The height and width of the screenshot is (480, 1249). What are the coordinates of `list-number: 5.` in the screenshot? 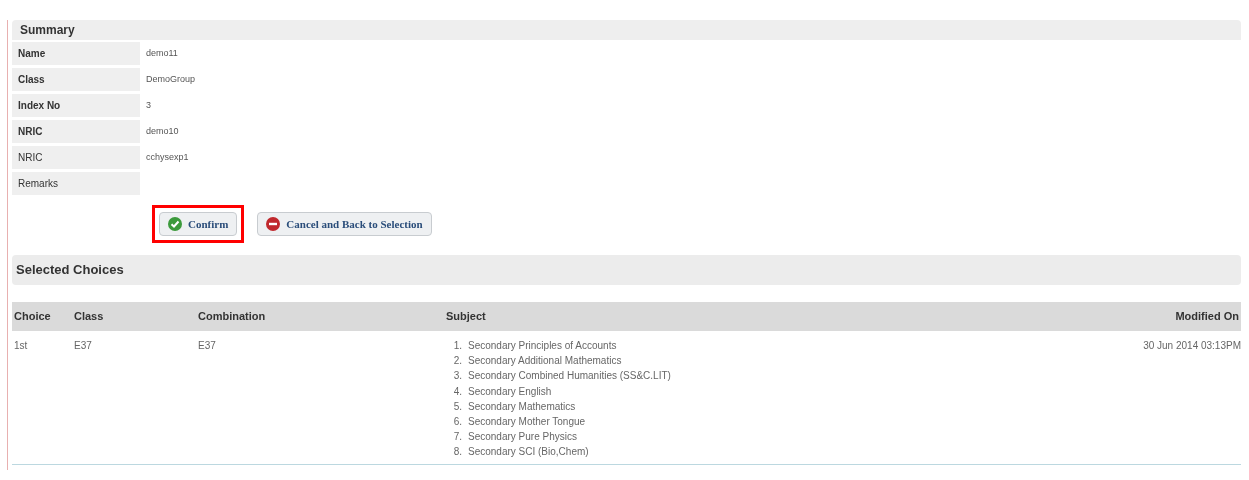 It's located at (457, 406).